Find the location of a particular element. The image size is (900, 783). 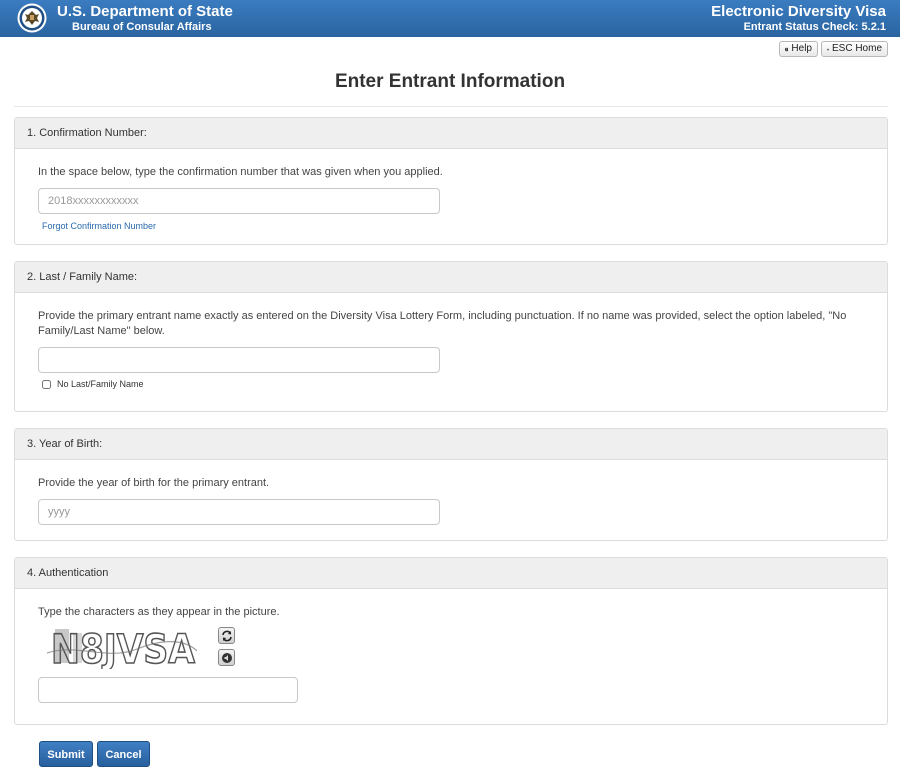

captcha-audio-button is located at coordinates (226, 657).